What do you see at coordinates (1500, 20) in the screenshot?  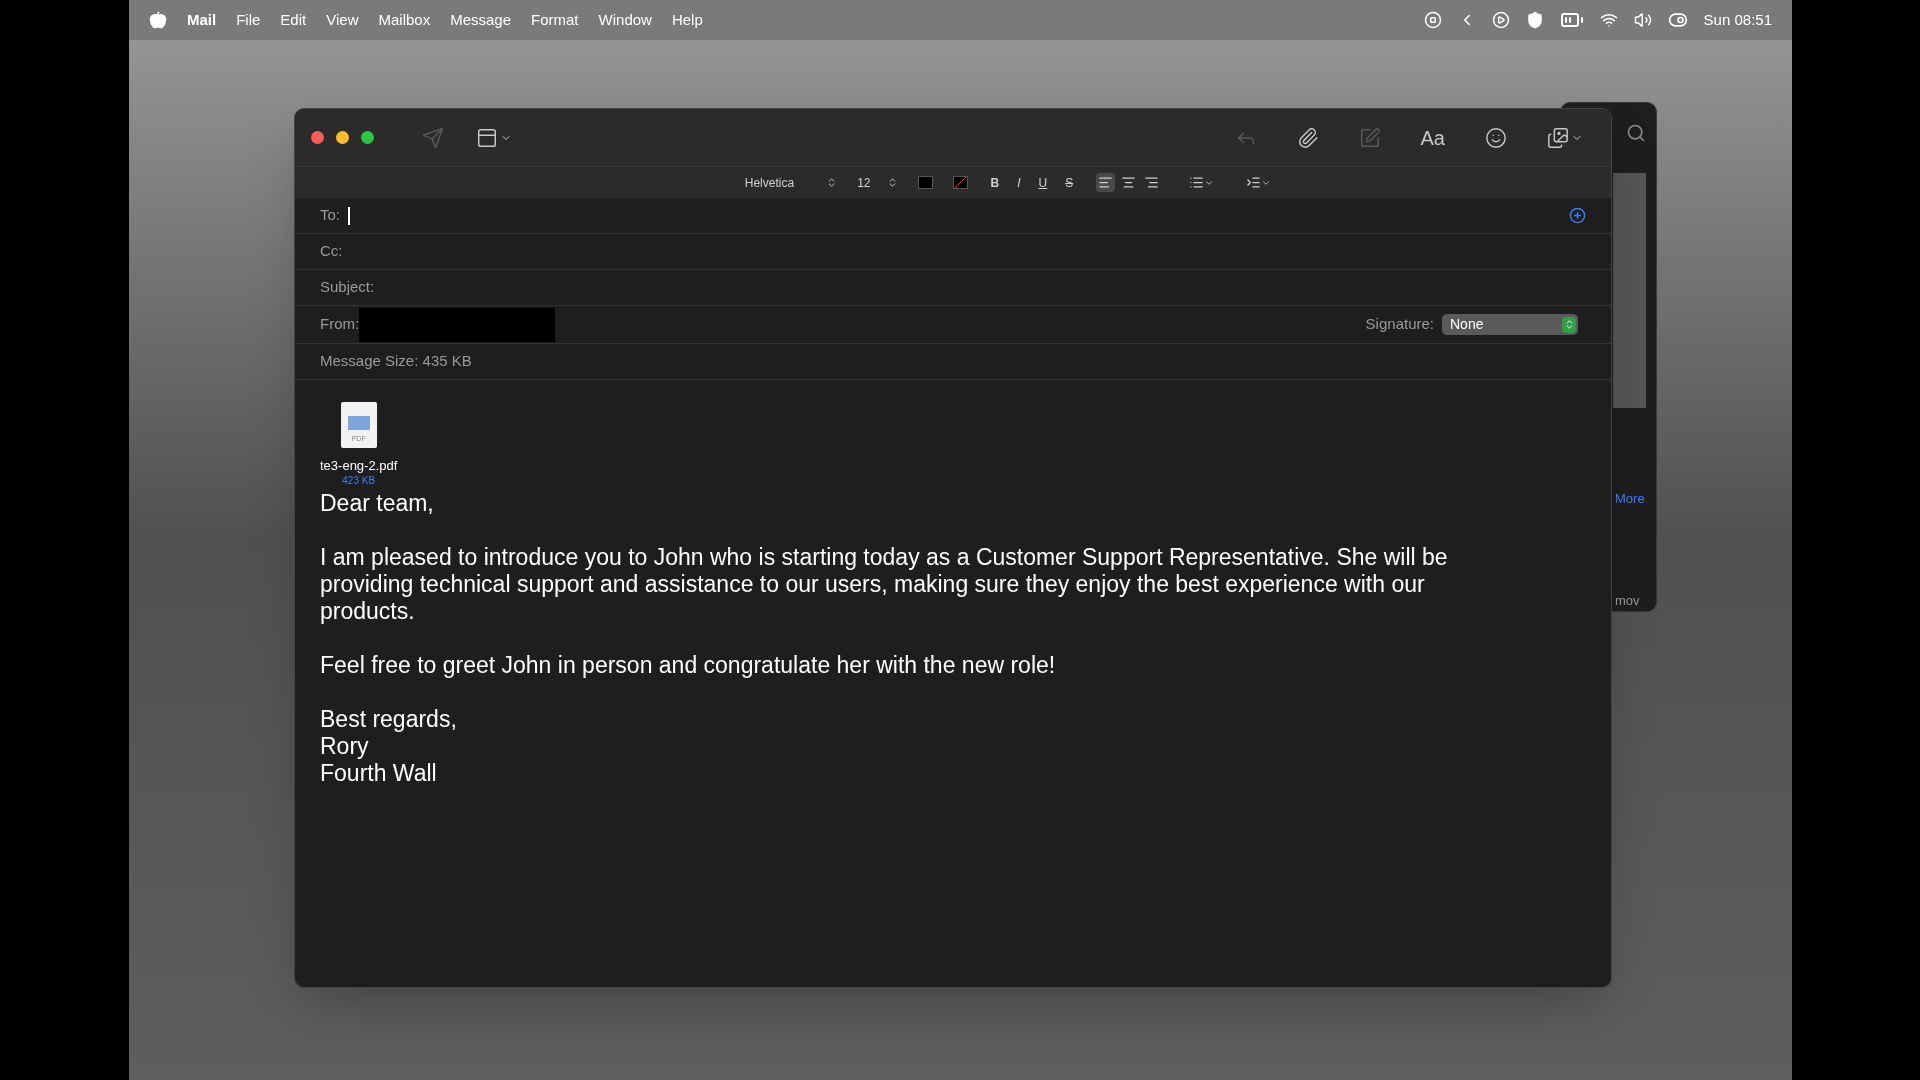 I see `play-icon` at bounding box center [1500, 20].